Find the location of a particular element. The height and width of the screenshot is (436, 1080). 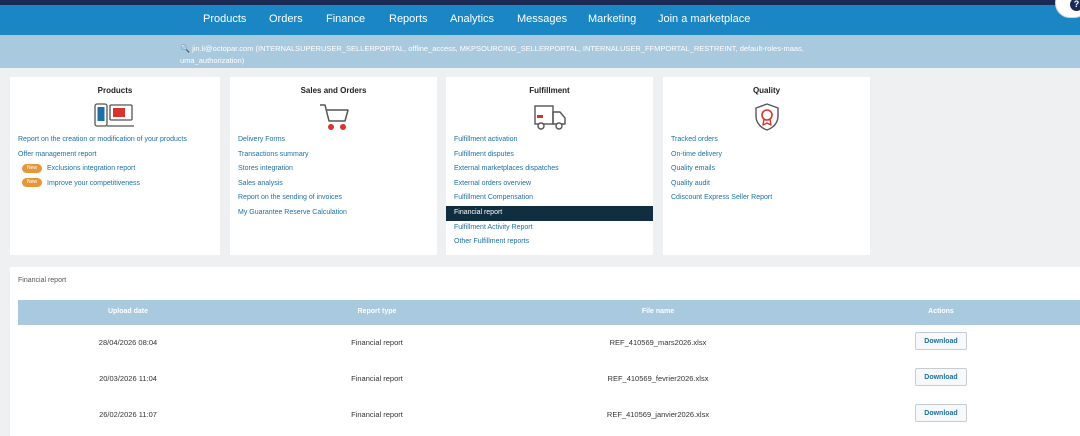

link-label: Improve your competitiveness is located at coordinates (93, 183).